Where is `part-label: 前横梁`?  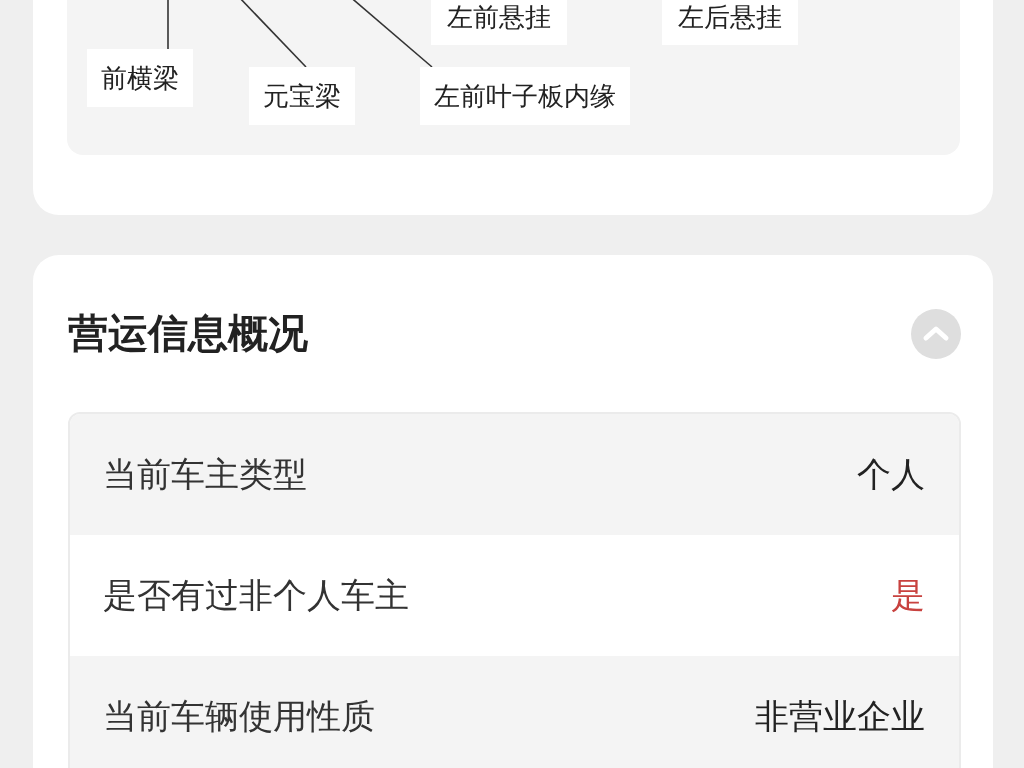
part-label: 前横梁 is located at coordinates (140, 78).